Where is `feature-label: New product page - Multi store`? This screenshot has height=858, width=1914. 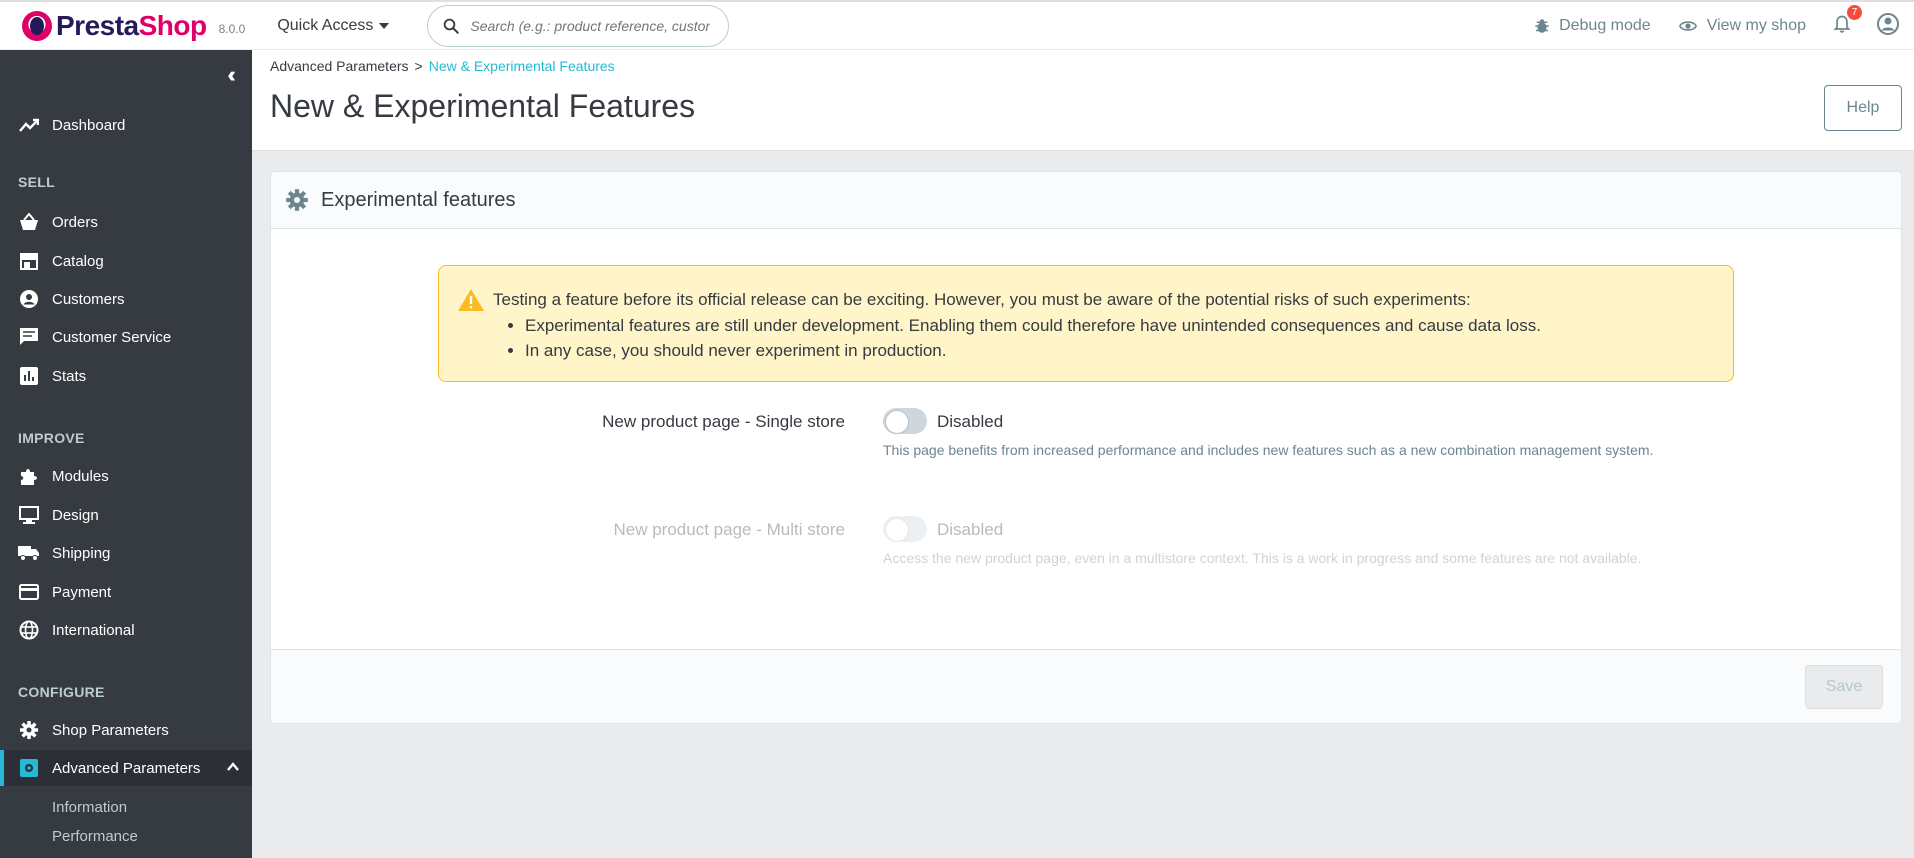
feature-label: New product page - Multi store is located at coordinates (729, 529).